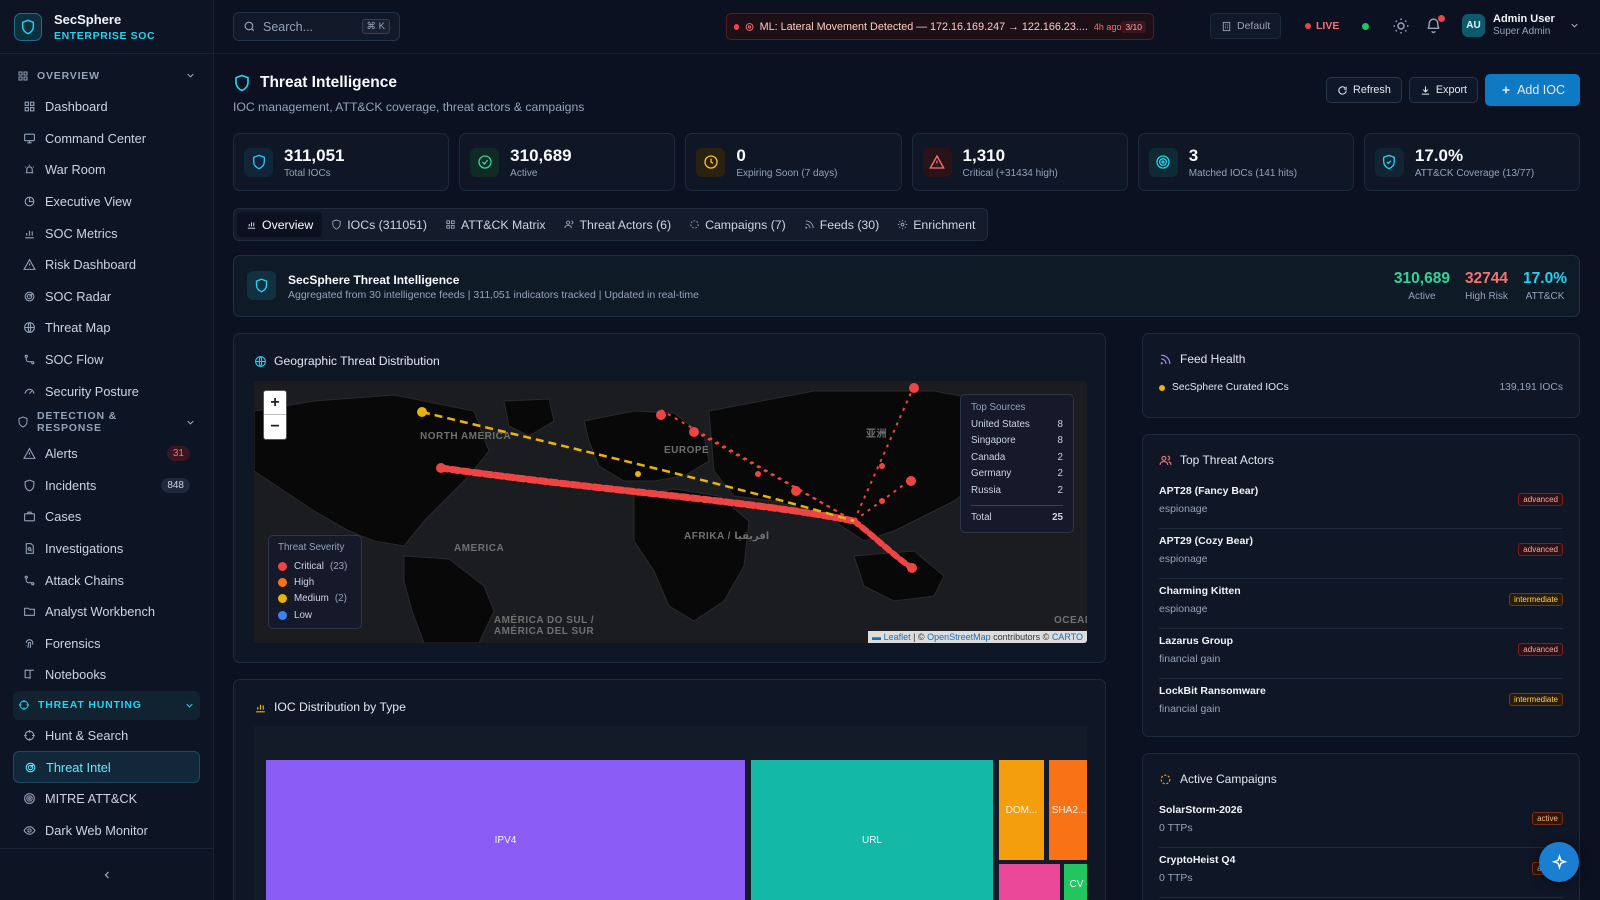  I want to click on sidebar-item-analyst-workbench: Analyst Workbench, so click(106, 612).